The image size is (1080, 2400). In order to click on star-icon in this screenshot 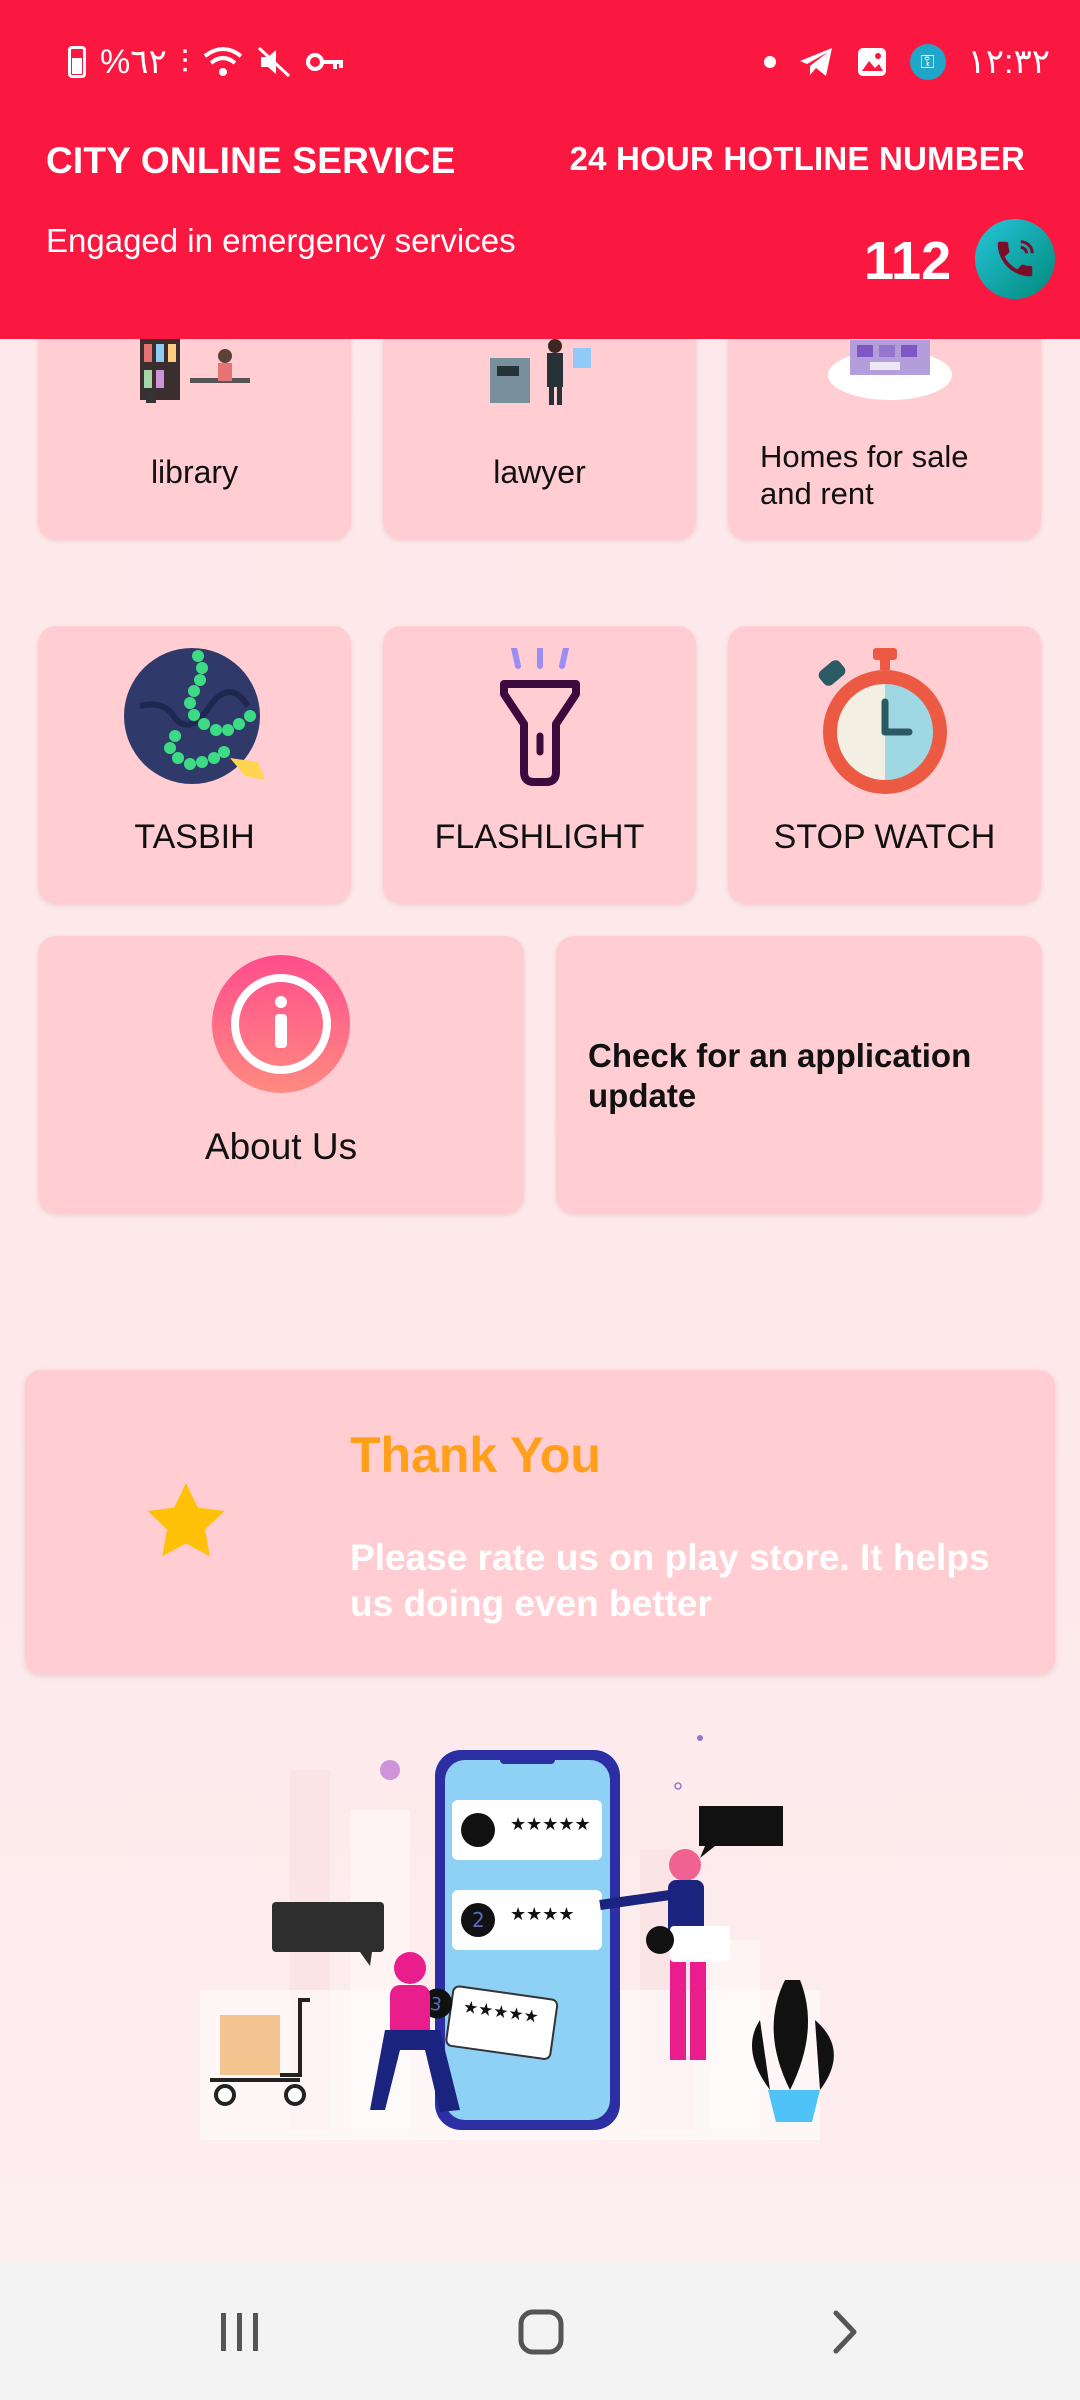, I will do `click(186, 1519)`.